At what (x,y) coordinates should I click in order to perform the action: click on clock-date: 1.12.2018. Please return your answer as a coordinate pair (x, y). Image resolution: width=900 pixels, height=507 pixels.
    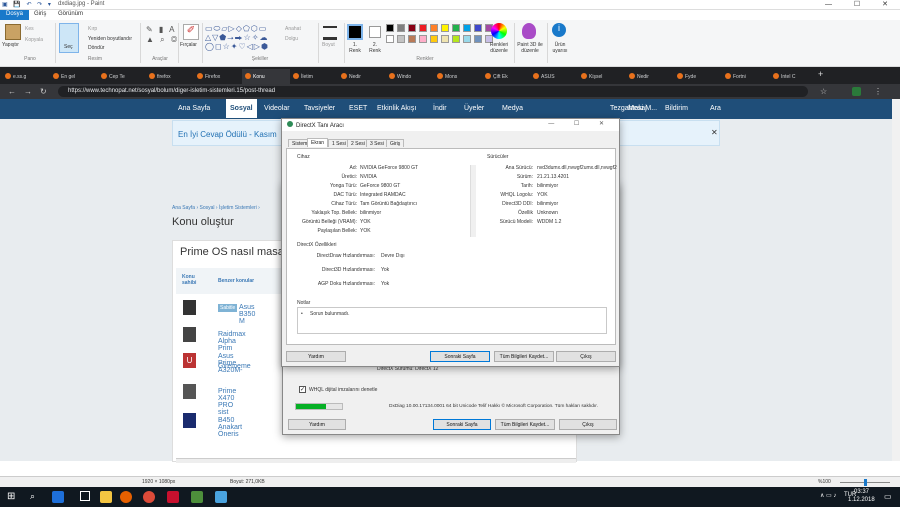
    Looking at the image, I should click on (861, 500).